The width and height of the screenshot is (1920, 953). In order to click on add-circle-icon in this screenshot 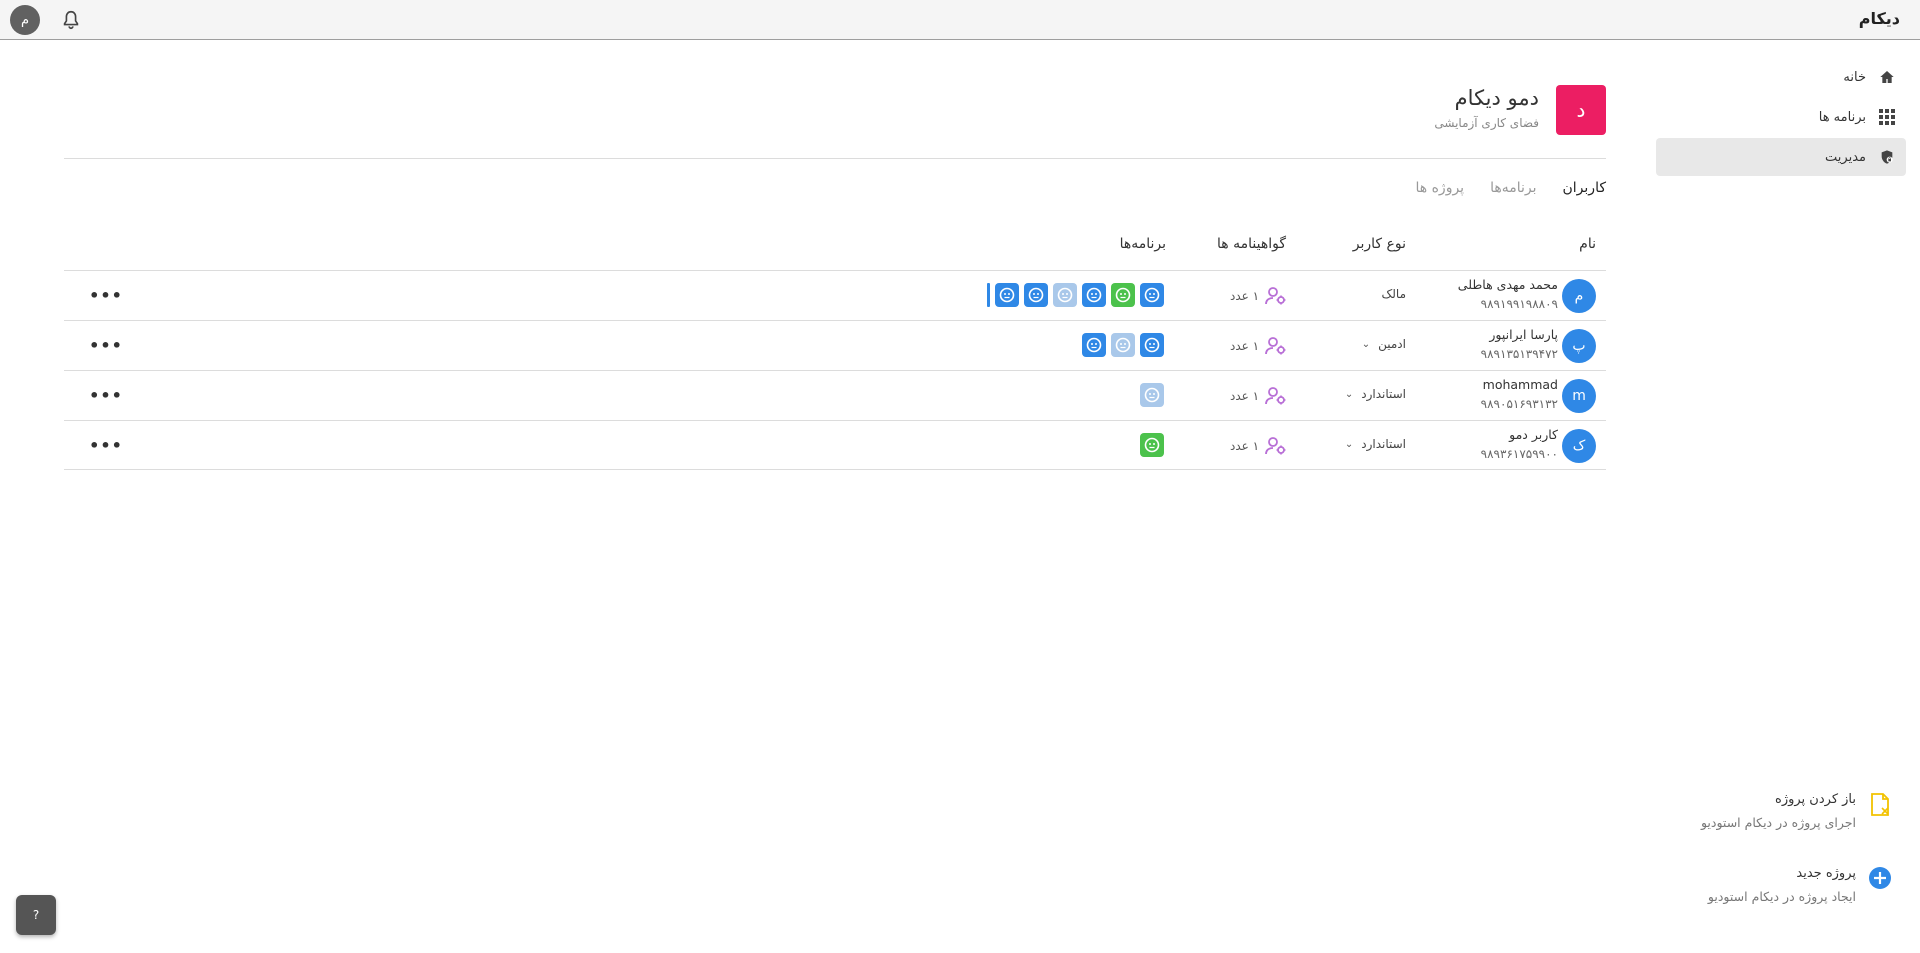, I will do `click(1880, 879)`.